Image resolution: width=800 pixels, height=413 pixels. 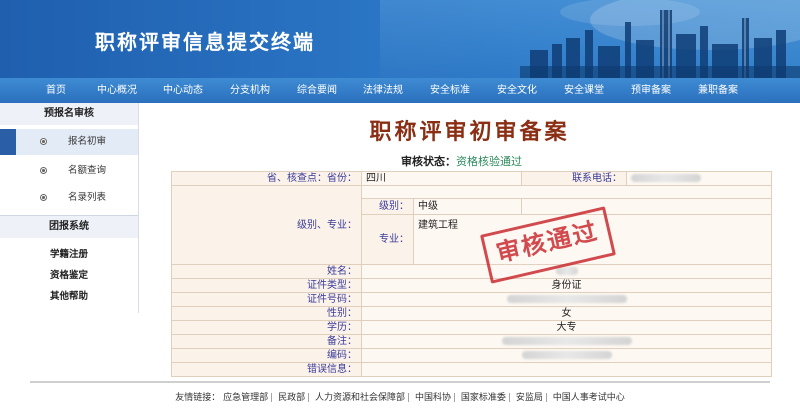 I want to click on status-label: 审核状态：, so click(x=428, y=161).